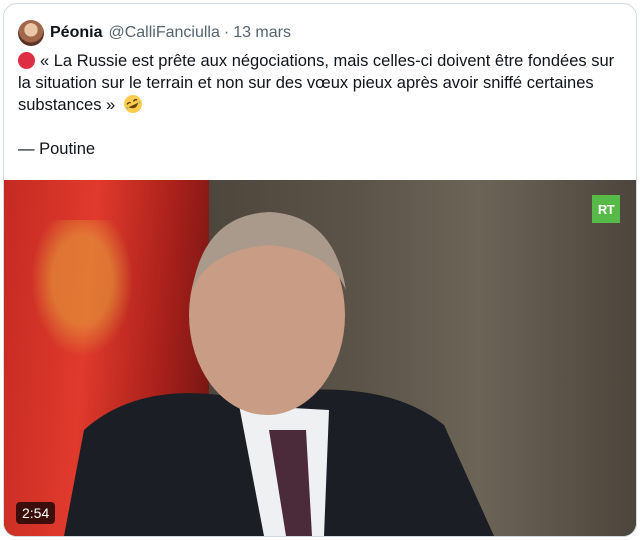  Describe the element at coordinates (36, 513) in the screenshot. I see `video-duration-badge: 2:54` at that location.